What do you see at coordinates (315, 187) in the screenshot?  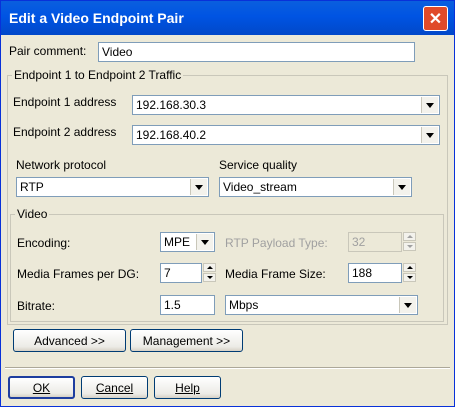 I see `service-quality-combo: Video_stream` at bounding box center [315, 187].